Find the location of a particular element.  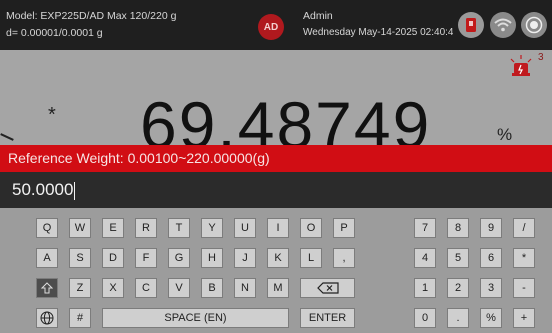

key-u: U is located at coordinates (245, 228).